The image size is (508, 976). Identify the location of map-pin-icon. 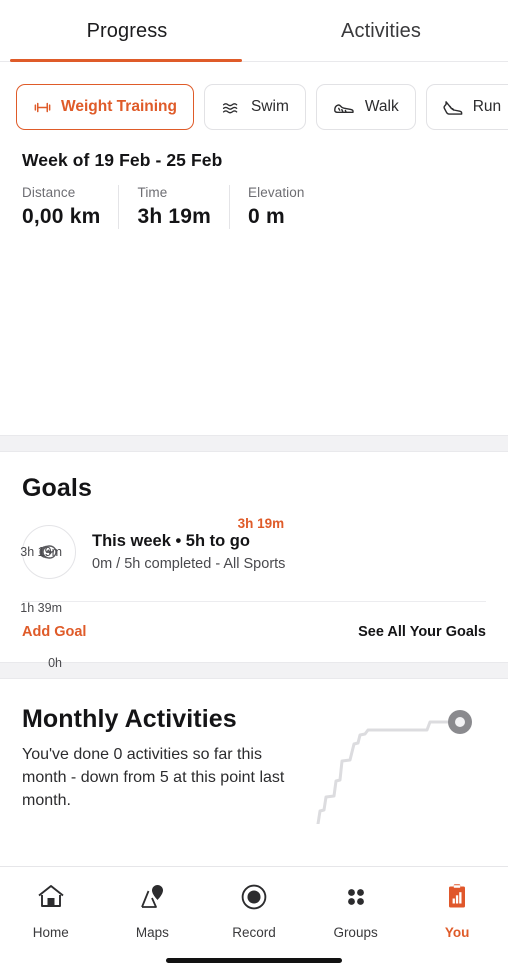
(152, 899).